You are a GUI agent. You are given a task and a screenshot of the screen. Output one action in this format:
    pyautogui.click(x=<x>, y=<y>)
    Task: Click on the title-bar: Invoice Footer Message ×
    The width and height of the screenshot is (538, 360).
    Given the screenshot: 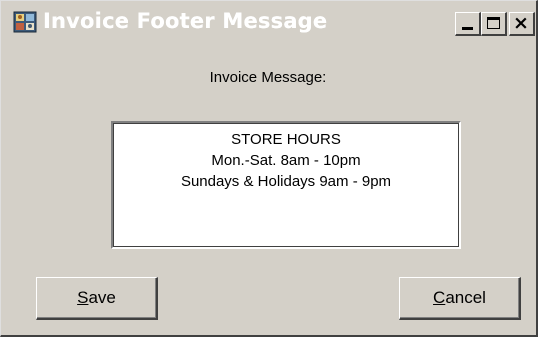 What is the action you would take?
    pyautogui.click(x=269, y=21)
    